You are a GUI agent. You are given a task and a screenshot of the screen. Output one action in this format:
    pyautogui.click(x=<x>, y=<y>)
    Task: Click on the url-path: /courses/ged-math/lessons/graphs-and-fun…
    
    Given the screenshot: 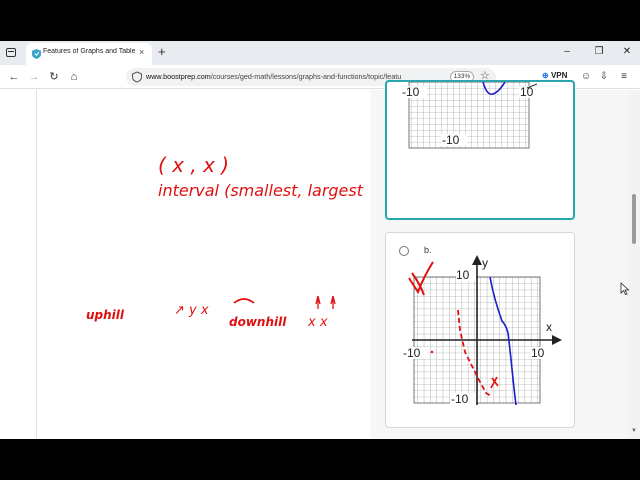 What is the action you would take?
    pyautogui.click(x=306, y=76)
    